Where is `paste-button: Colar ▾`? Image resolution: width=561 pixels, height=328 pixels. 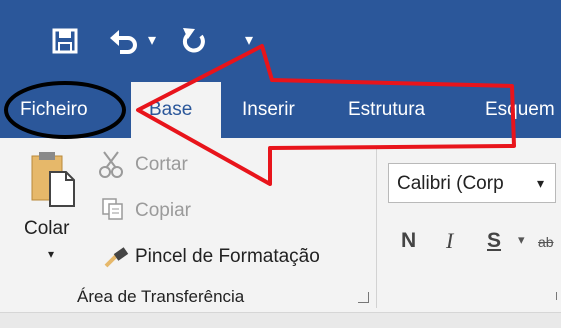 paste-button: Colar ▾ is located at coordinates (52, 210).